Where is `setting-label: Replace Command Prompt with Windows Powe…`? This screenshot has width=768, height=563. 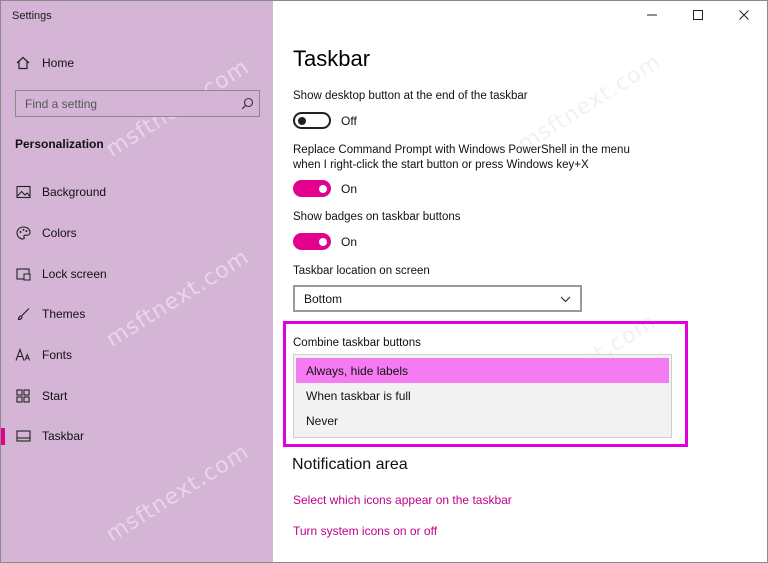 setting-label: Replace Command Prompt with Windows Powe… is located at coordinates (461, 158).